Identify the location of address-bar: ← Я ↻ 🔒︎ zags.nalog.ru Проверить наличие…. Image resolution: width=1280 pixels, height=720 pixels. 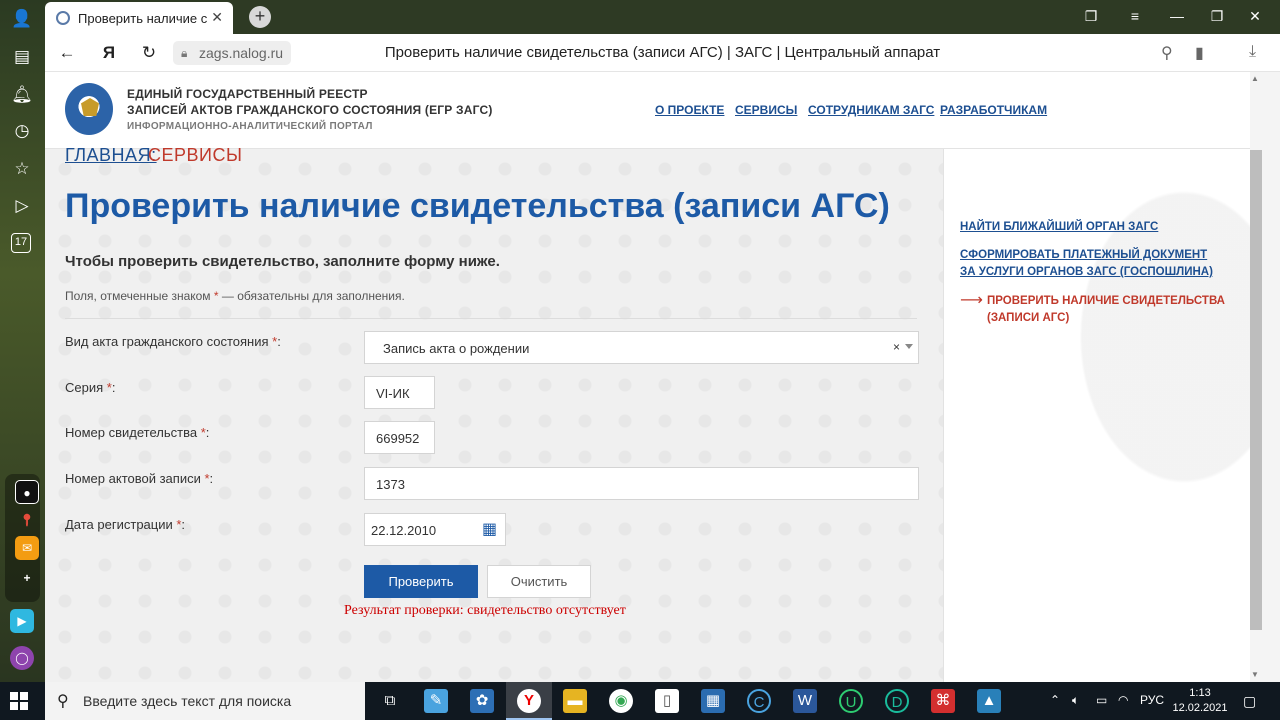
(662, 53).